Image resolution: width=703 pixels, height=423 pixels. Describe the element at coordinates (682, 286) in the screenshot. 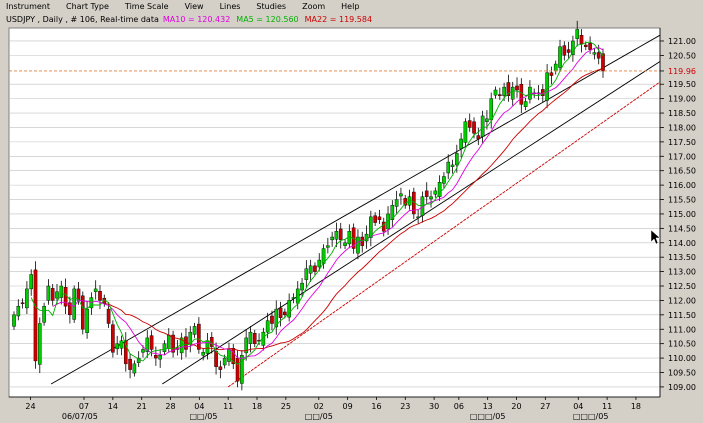

I see `y-tick-label: 112.50` at that location.